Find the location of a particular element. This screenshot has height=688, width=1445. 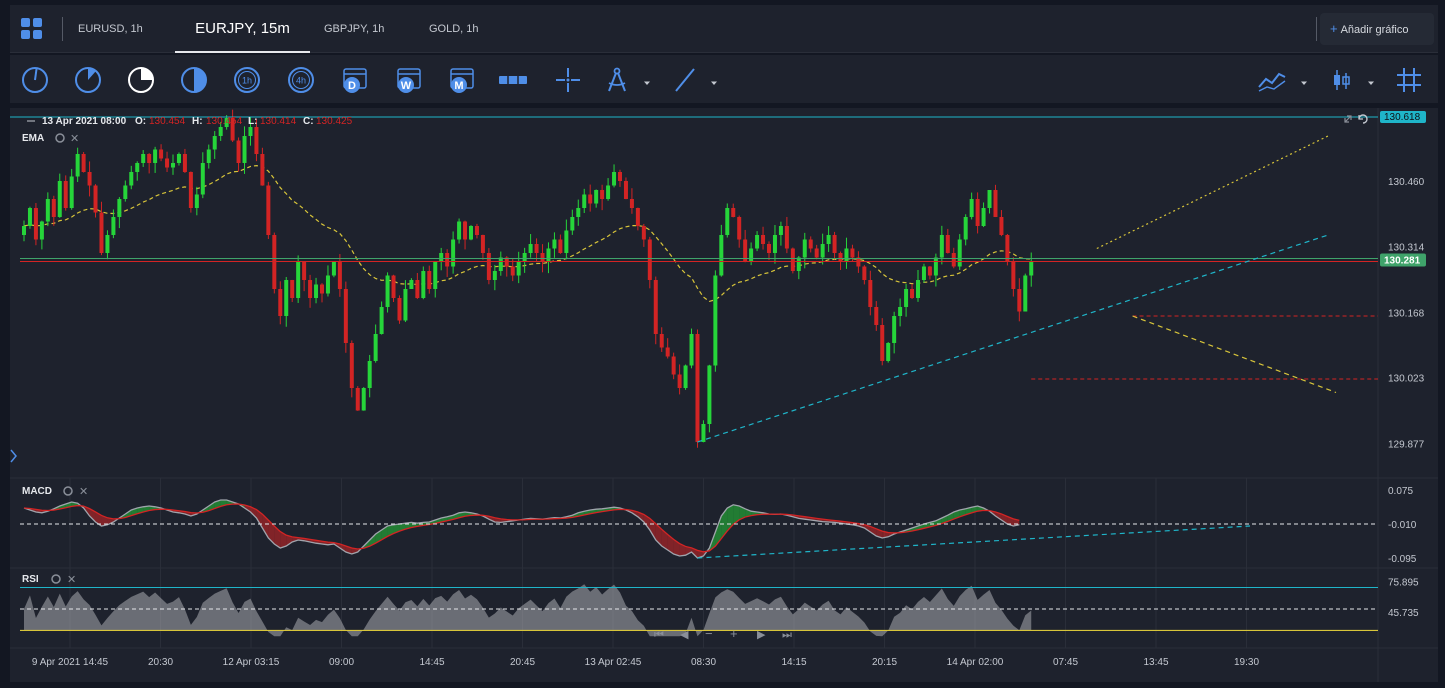

tab-eurjpy-15m: EURJPY, 15m is located at coordinates (242, 29).